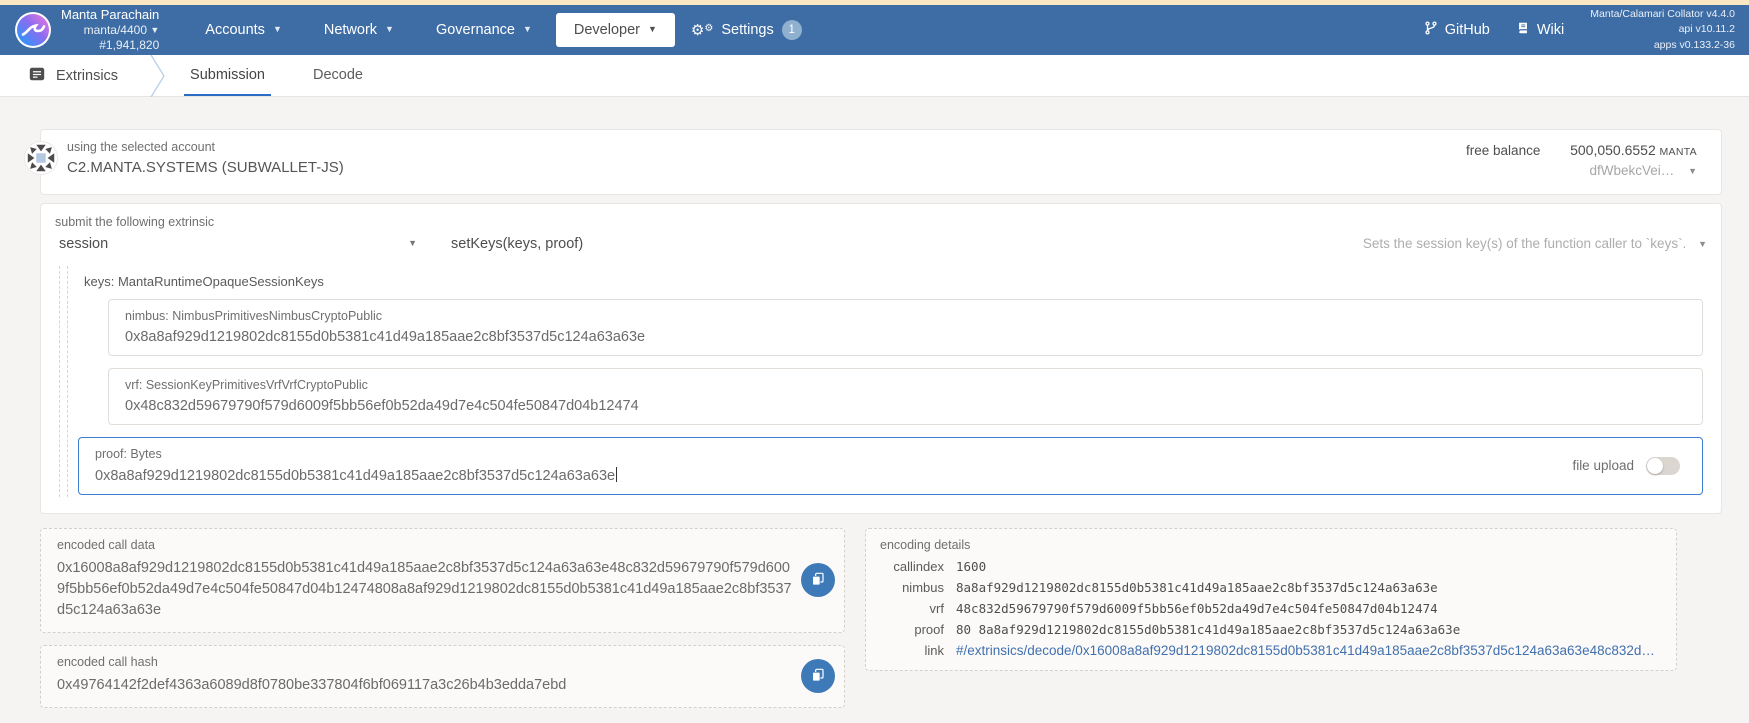  I want to click on settings-badge: 1, so click(791, 30).